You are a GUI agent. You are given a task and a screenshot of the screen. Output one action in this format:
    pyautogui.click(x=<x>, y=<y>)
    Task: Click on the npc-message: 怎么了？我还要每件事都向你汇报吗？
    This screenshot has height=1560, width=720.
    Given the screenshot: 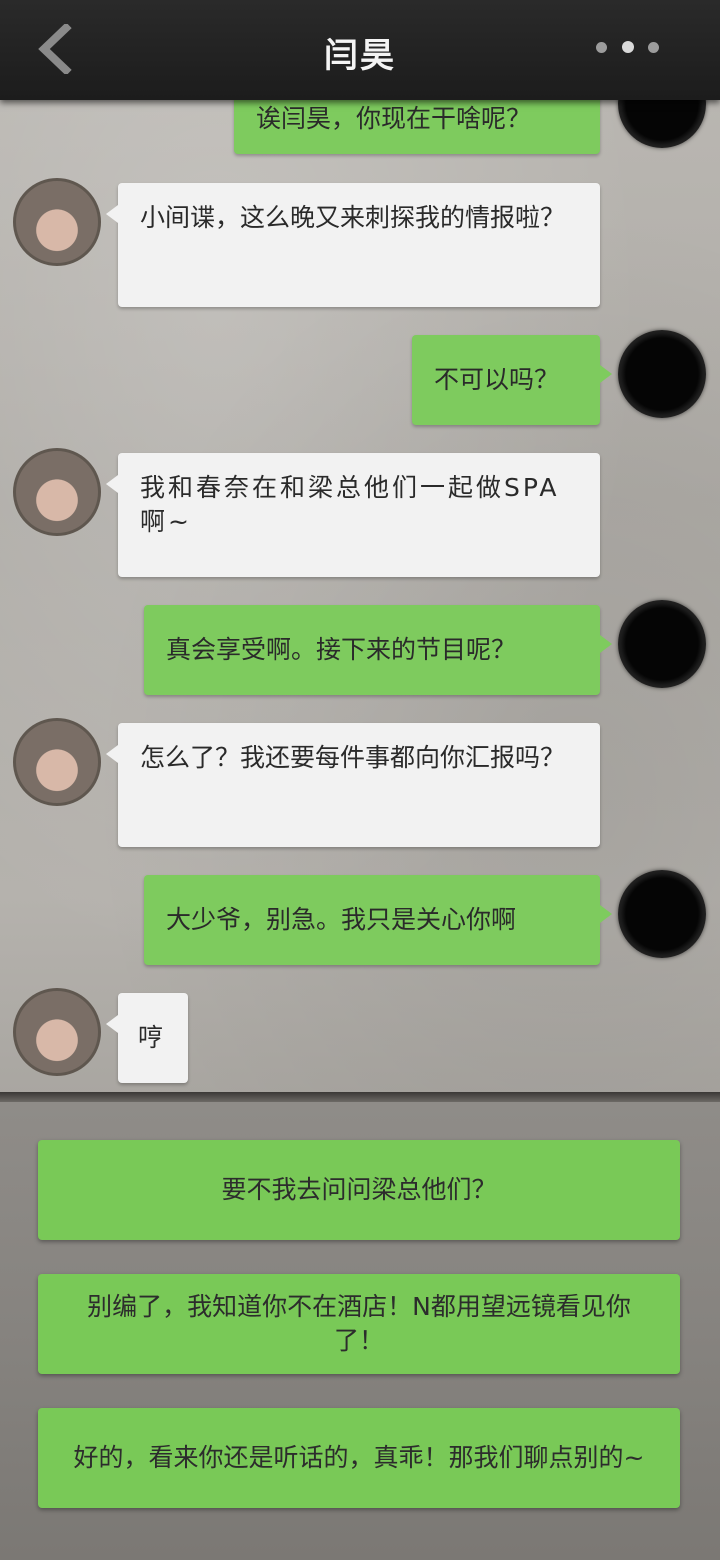 What is the action you would take?
    pyautogui.click(x=353, y=785)
    